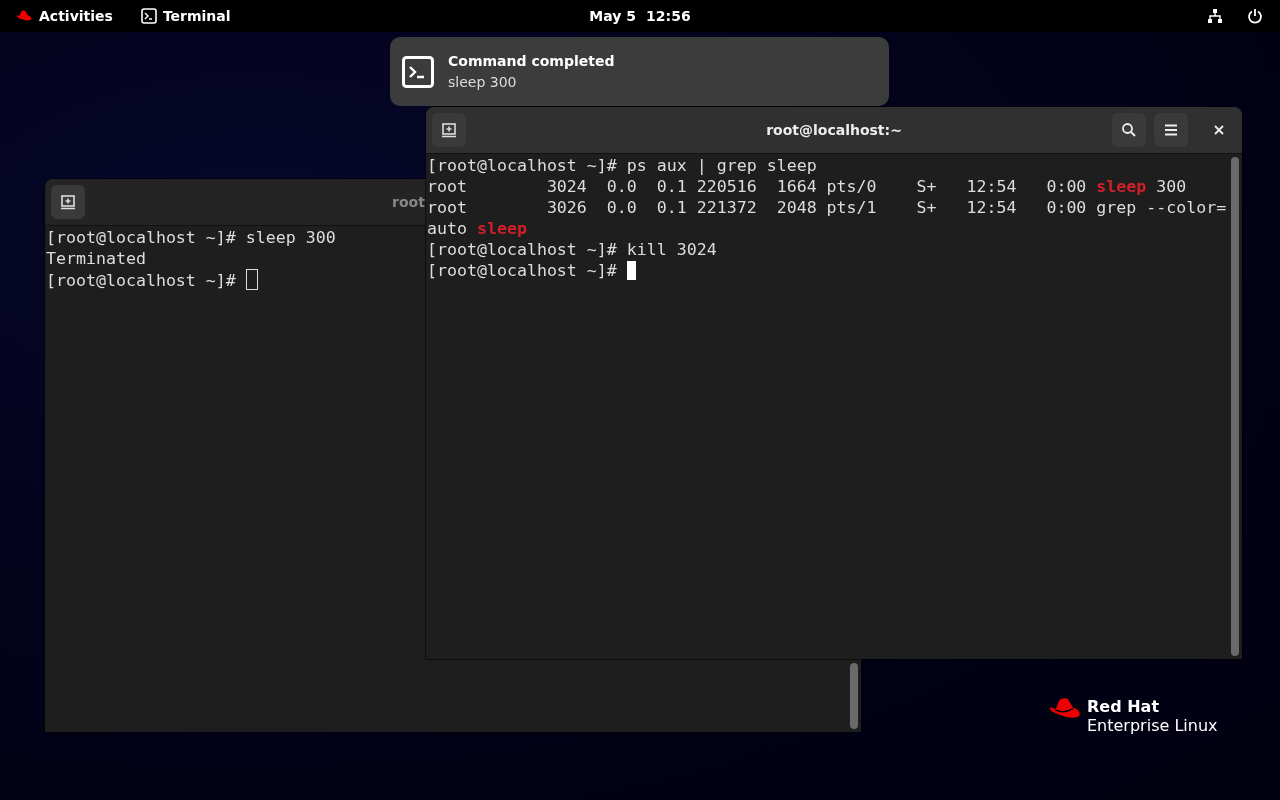 Image resolution: width=1280 pixels, height=800 pixels. I want to click on window-title: root, so click(408, 202).